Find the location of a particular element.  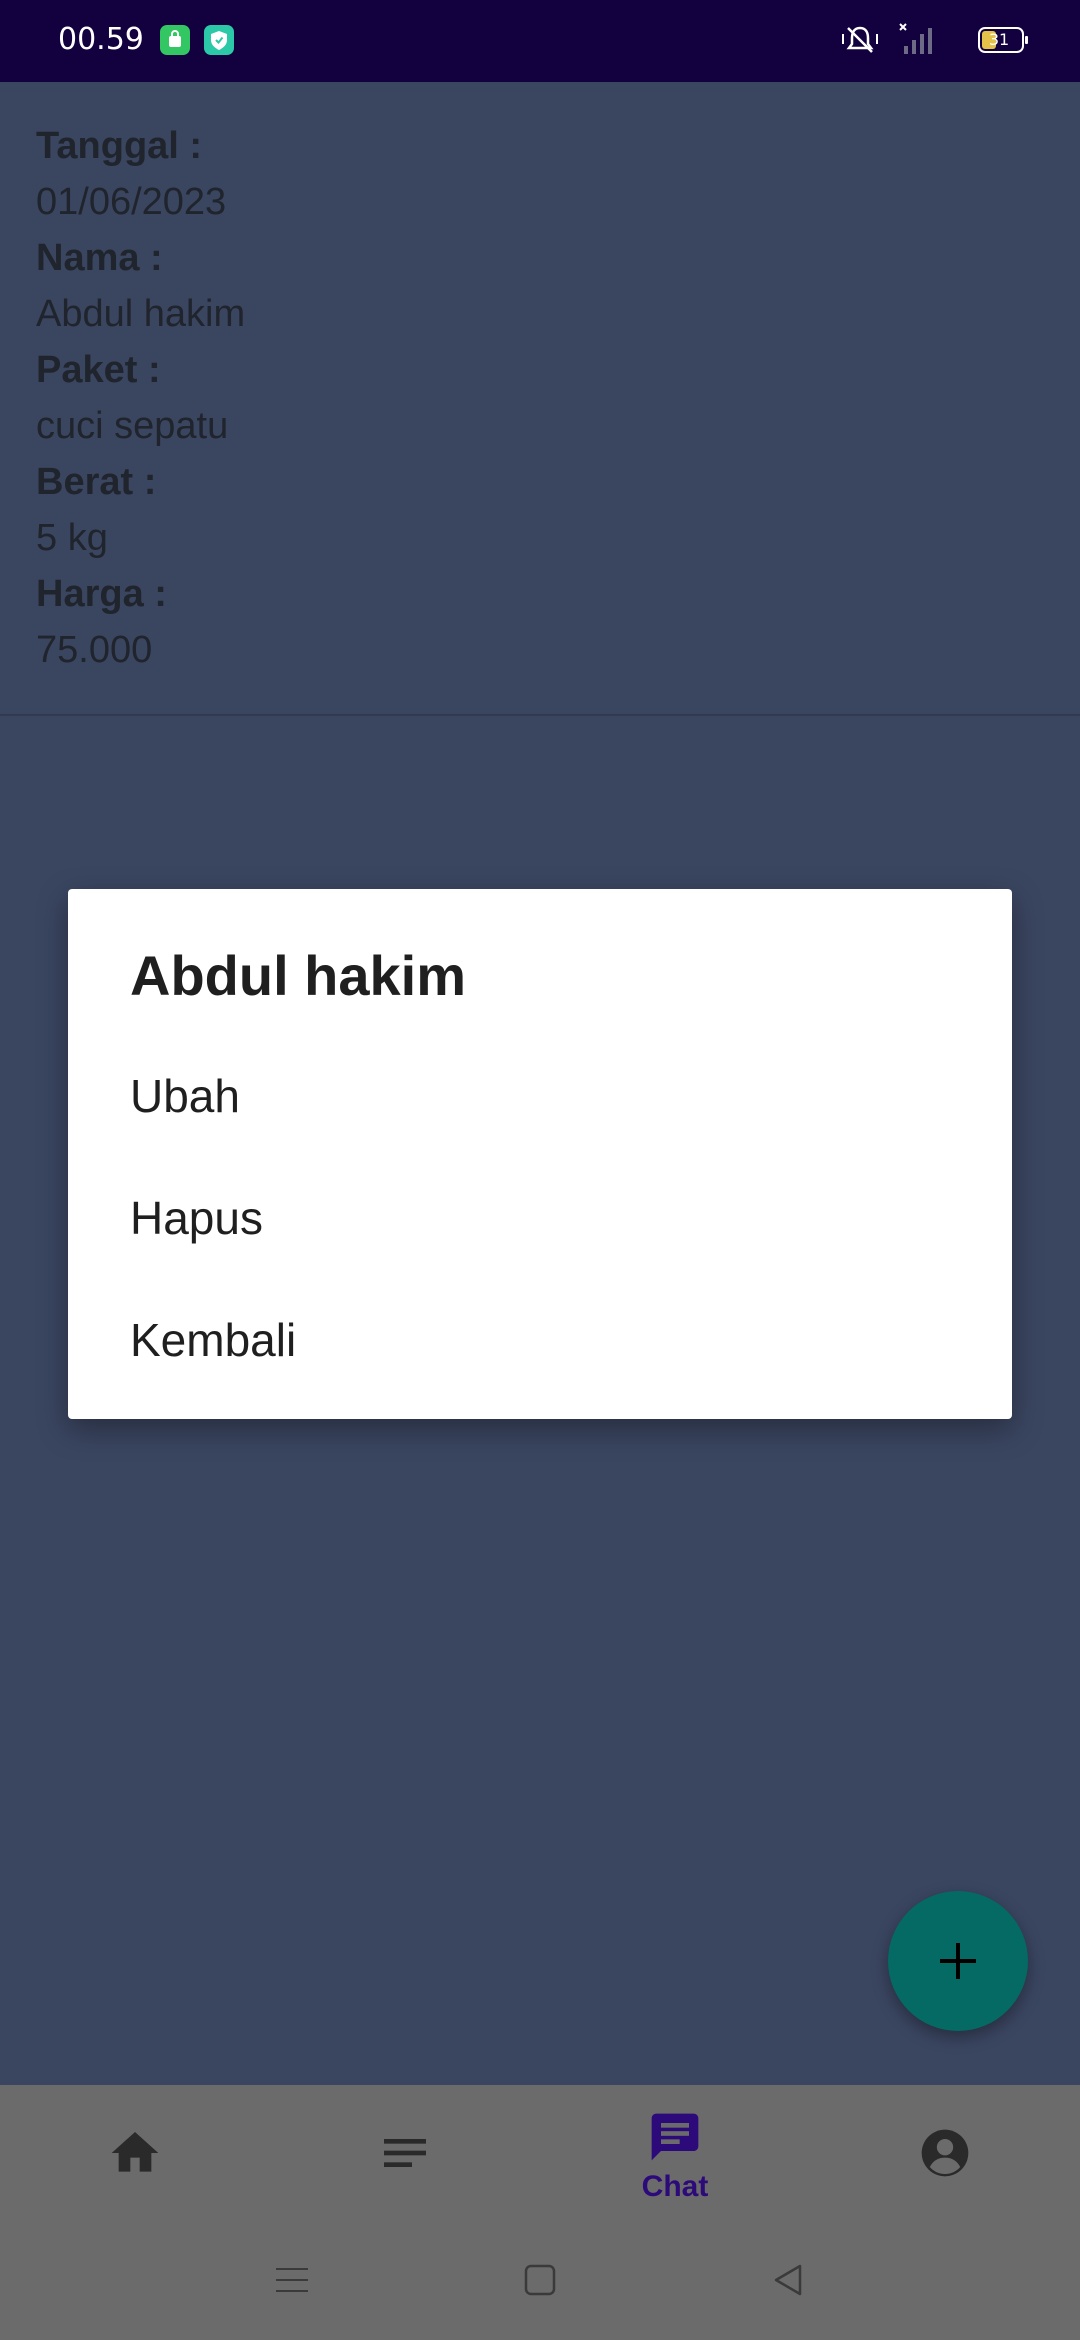

recent-apps-icon is located at coordinates (292, 2280).